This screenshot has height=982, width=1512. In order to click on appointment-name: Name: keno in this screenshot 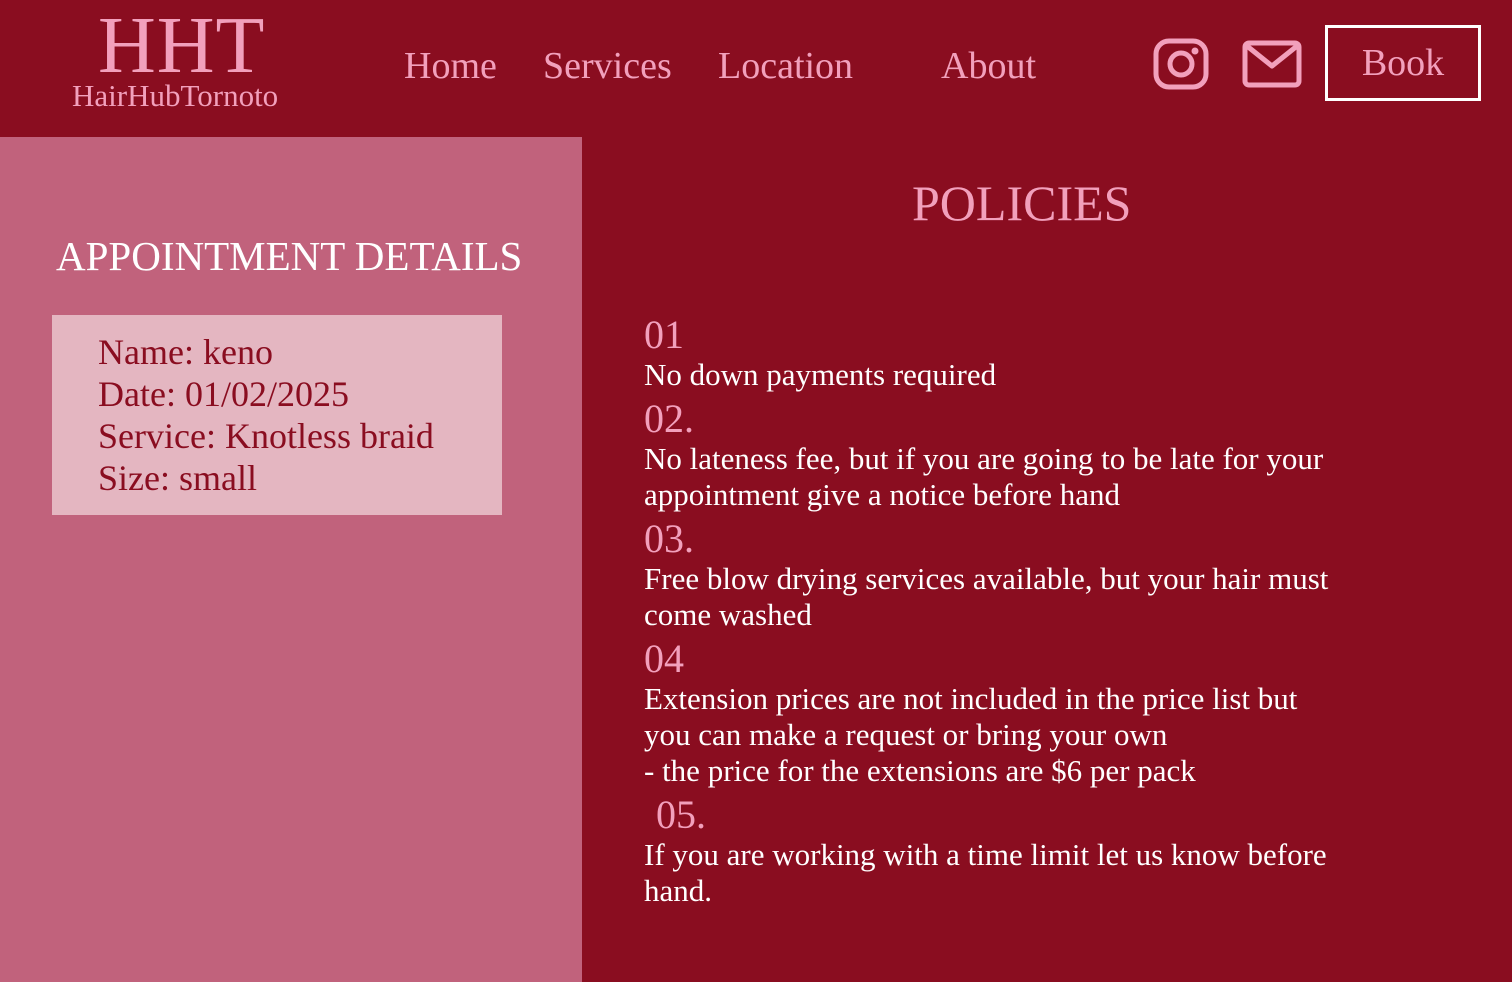, I will do `click(185, 352)`.